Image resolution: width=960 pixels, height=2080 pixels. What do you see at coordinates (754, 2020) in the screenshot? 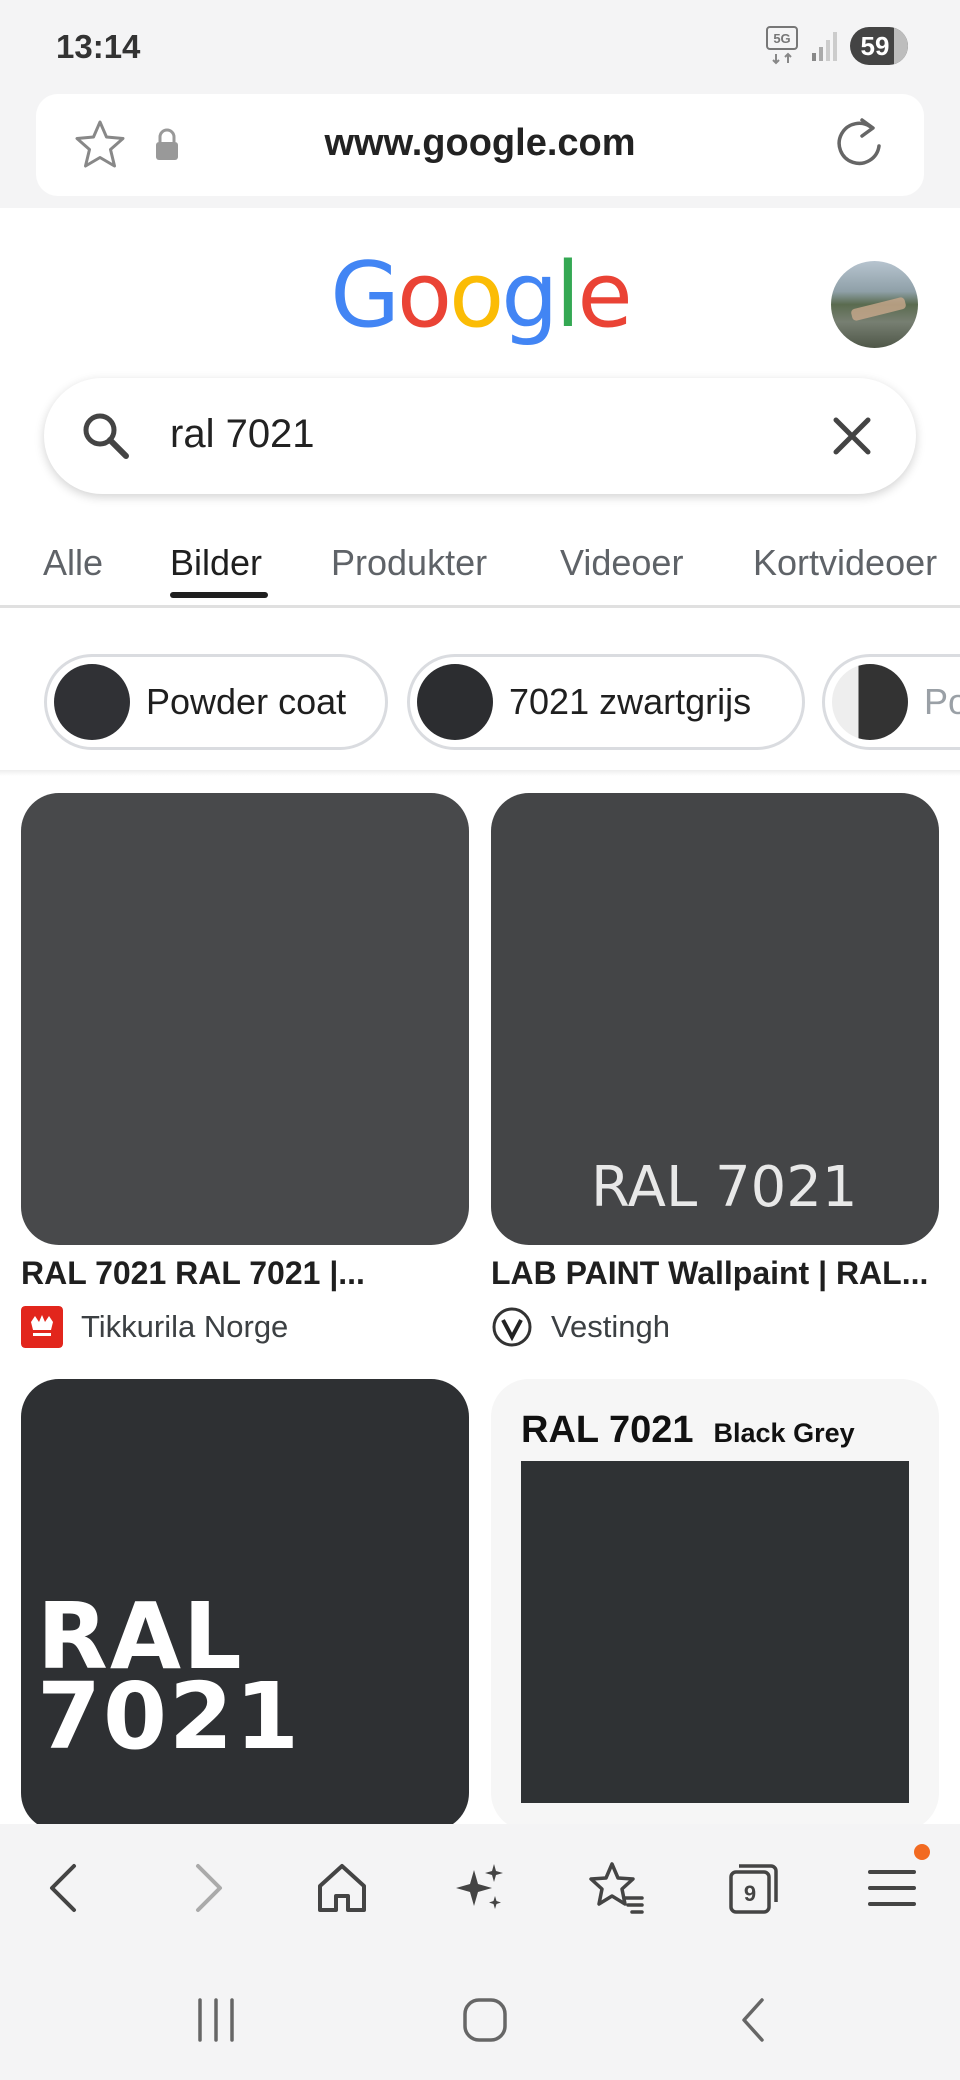
I see `system-back-icon` at bounding box center [754, 2020].